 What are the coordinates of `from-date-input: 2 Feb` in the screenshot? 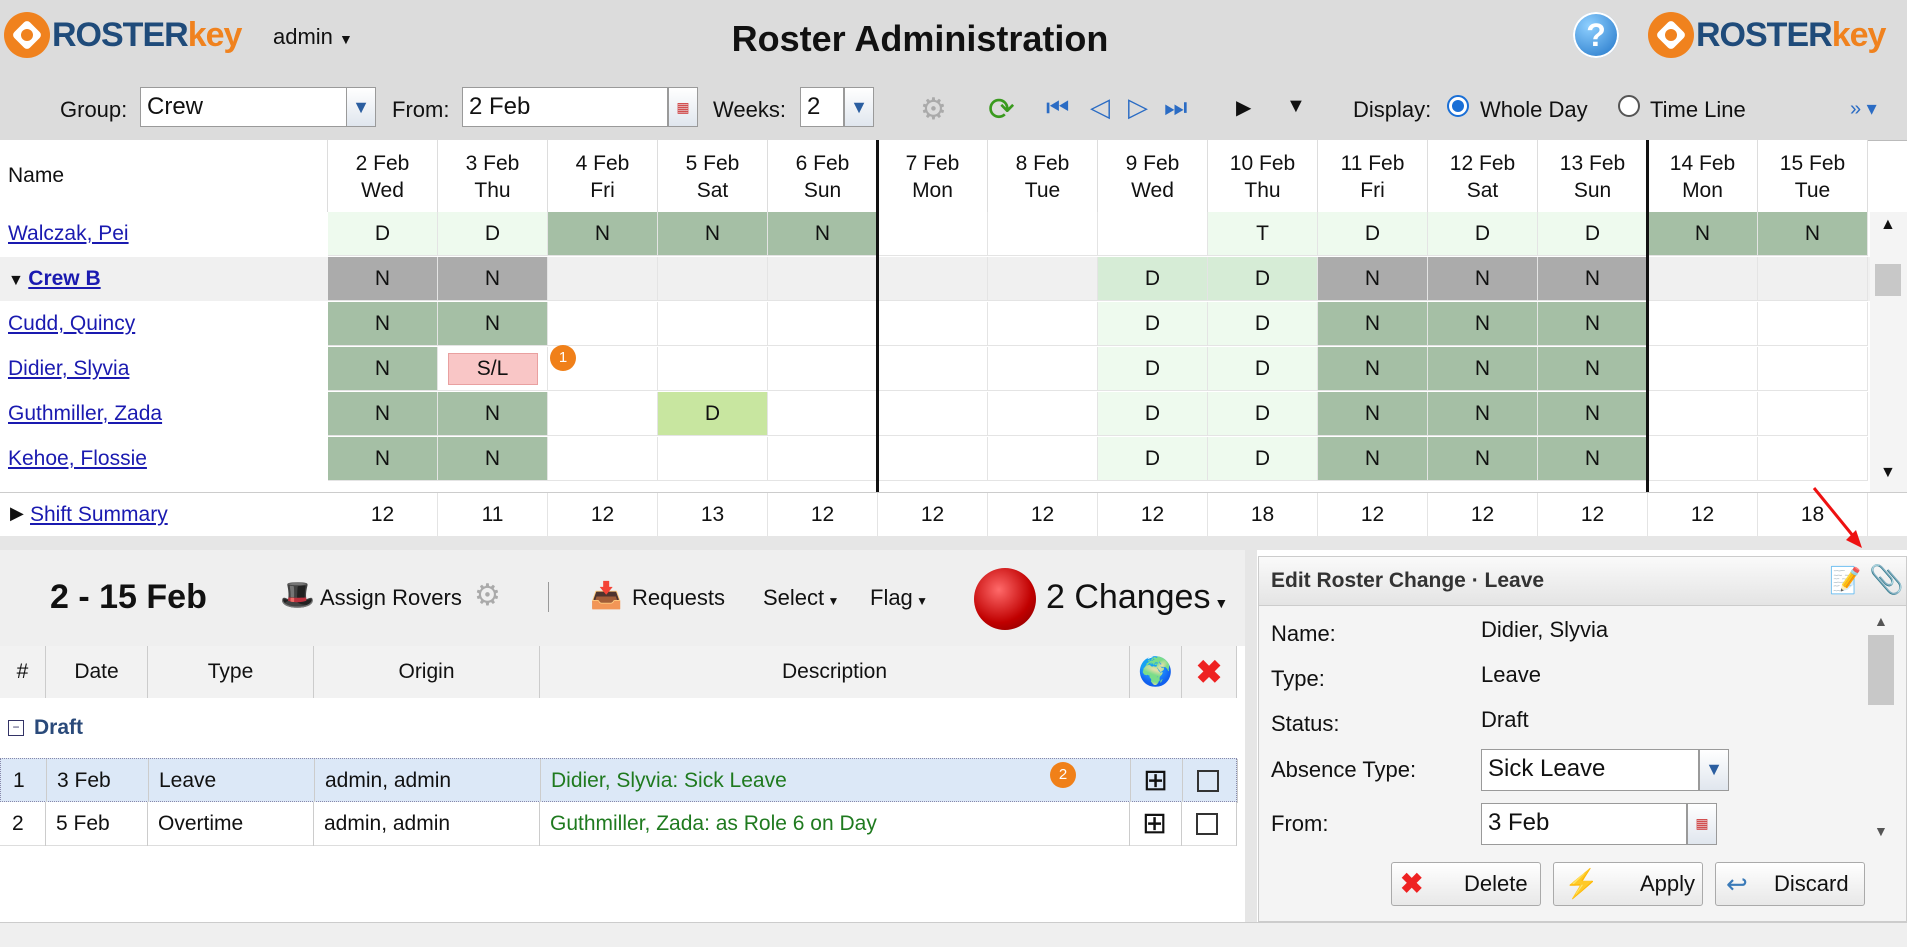 It's located at (565, 107).